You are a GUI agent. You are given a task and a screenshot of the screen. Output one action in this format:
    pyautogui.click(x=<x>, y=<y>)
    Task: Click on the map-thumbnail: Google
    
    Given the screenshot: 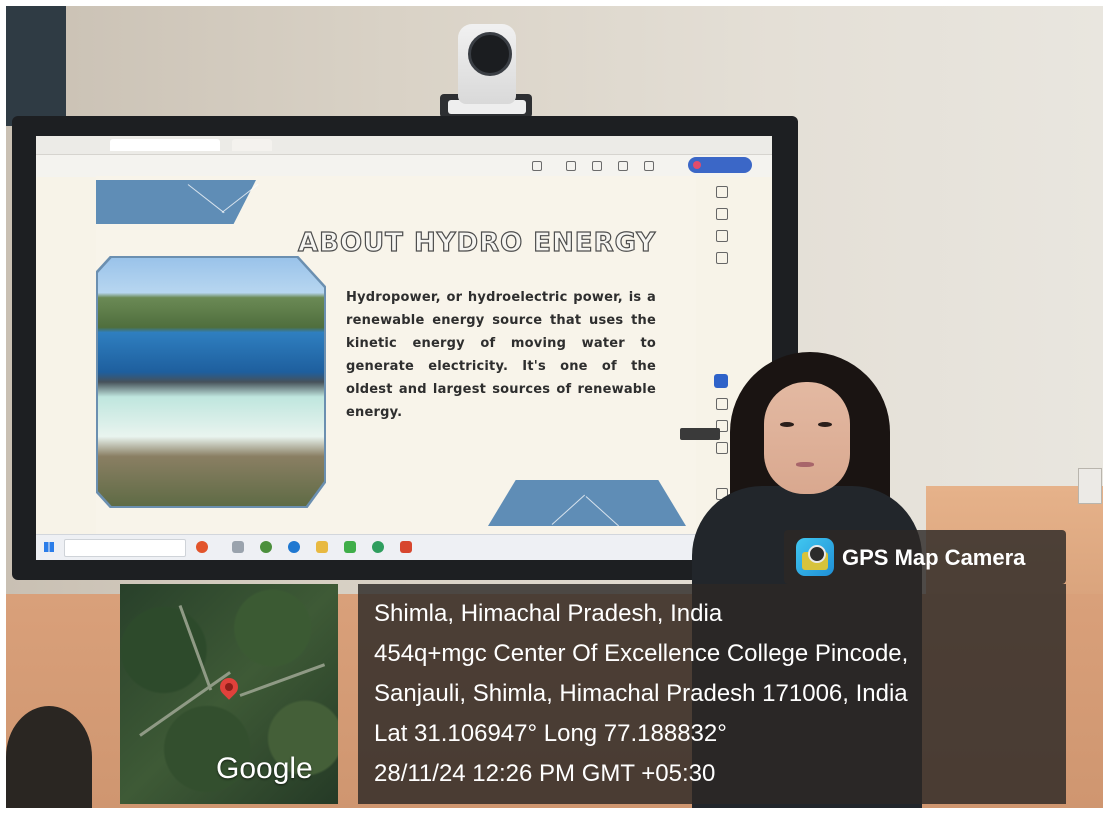 What is the action you would take?
    pyautogui.click(x=229, y=694)
    